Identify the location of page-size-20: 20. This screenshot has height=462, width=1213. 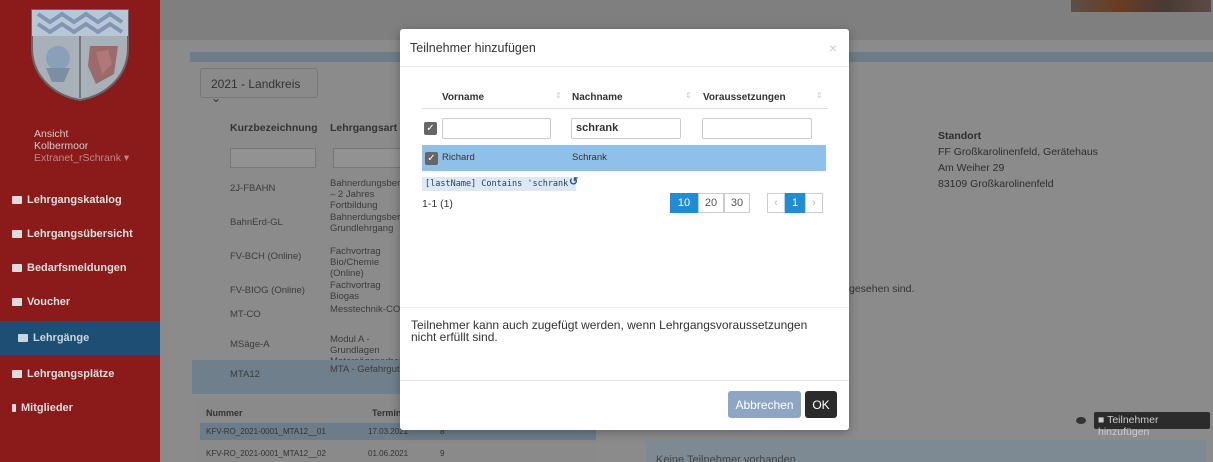
(711, 203).